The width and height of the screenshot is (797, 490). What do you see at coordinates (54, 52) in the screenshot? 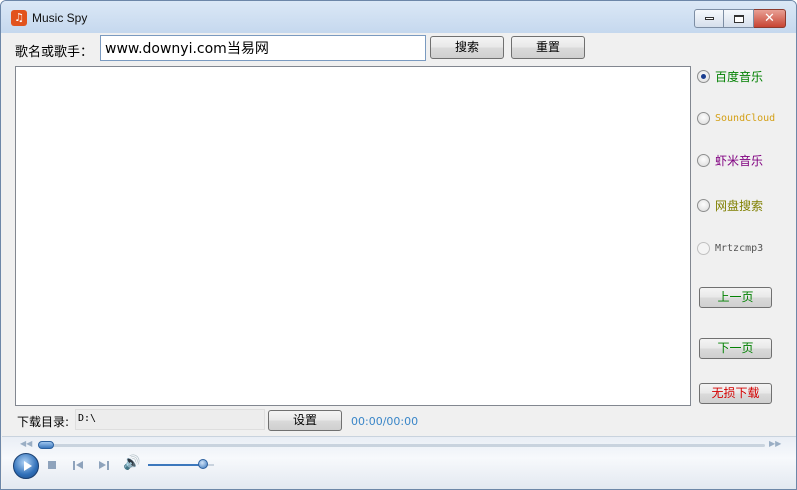
I see `search-label: 歌名或歌手：` at bounding box center [54, 52].